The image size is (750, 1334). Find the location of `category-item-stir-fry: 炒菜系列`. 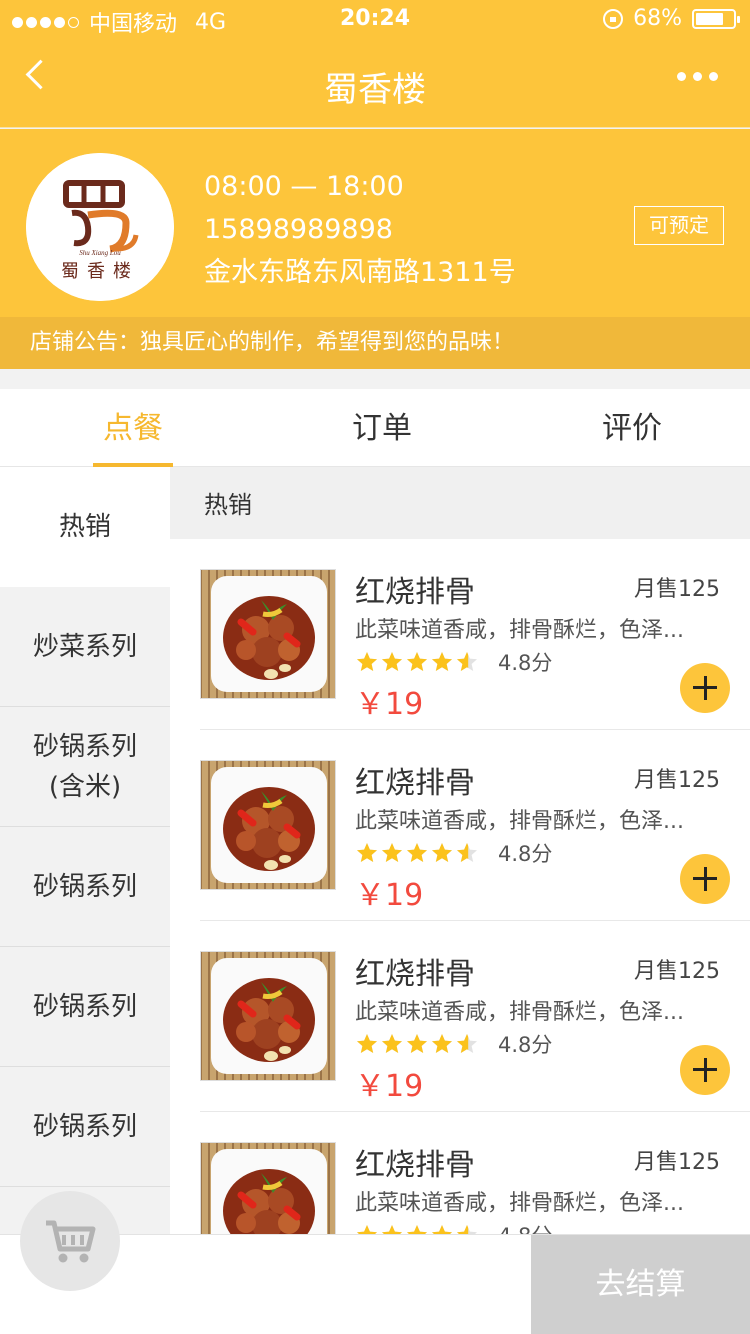

category-item-stir-fry: 炒菜系列 is located at coordinates (85, 647).